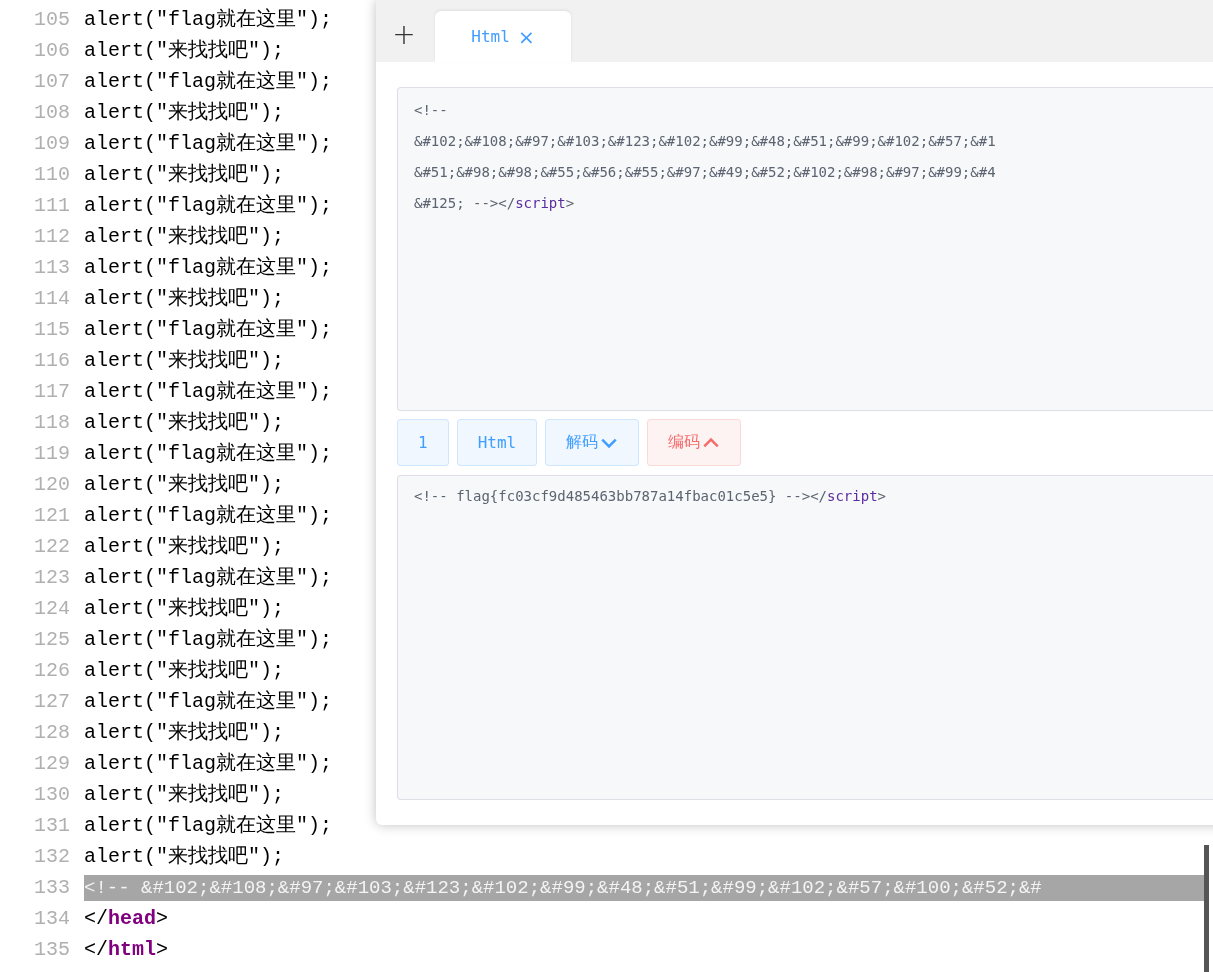  I want to click on line-number: 131, so click(51, 825).